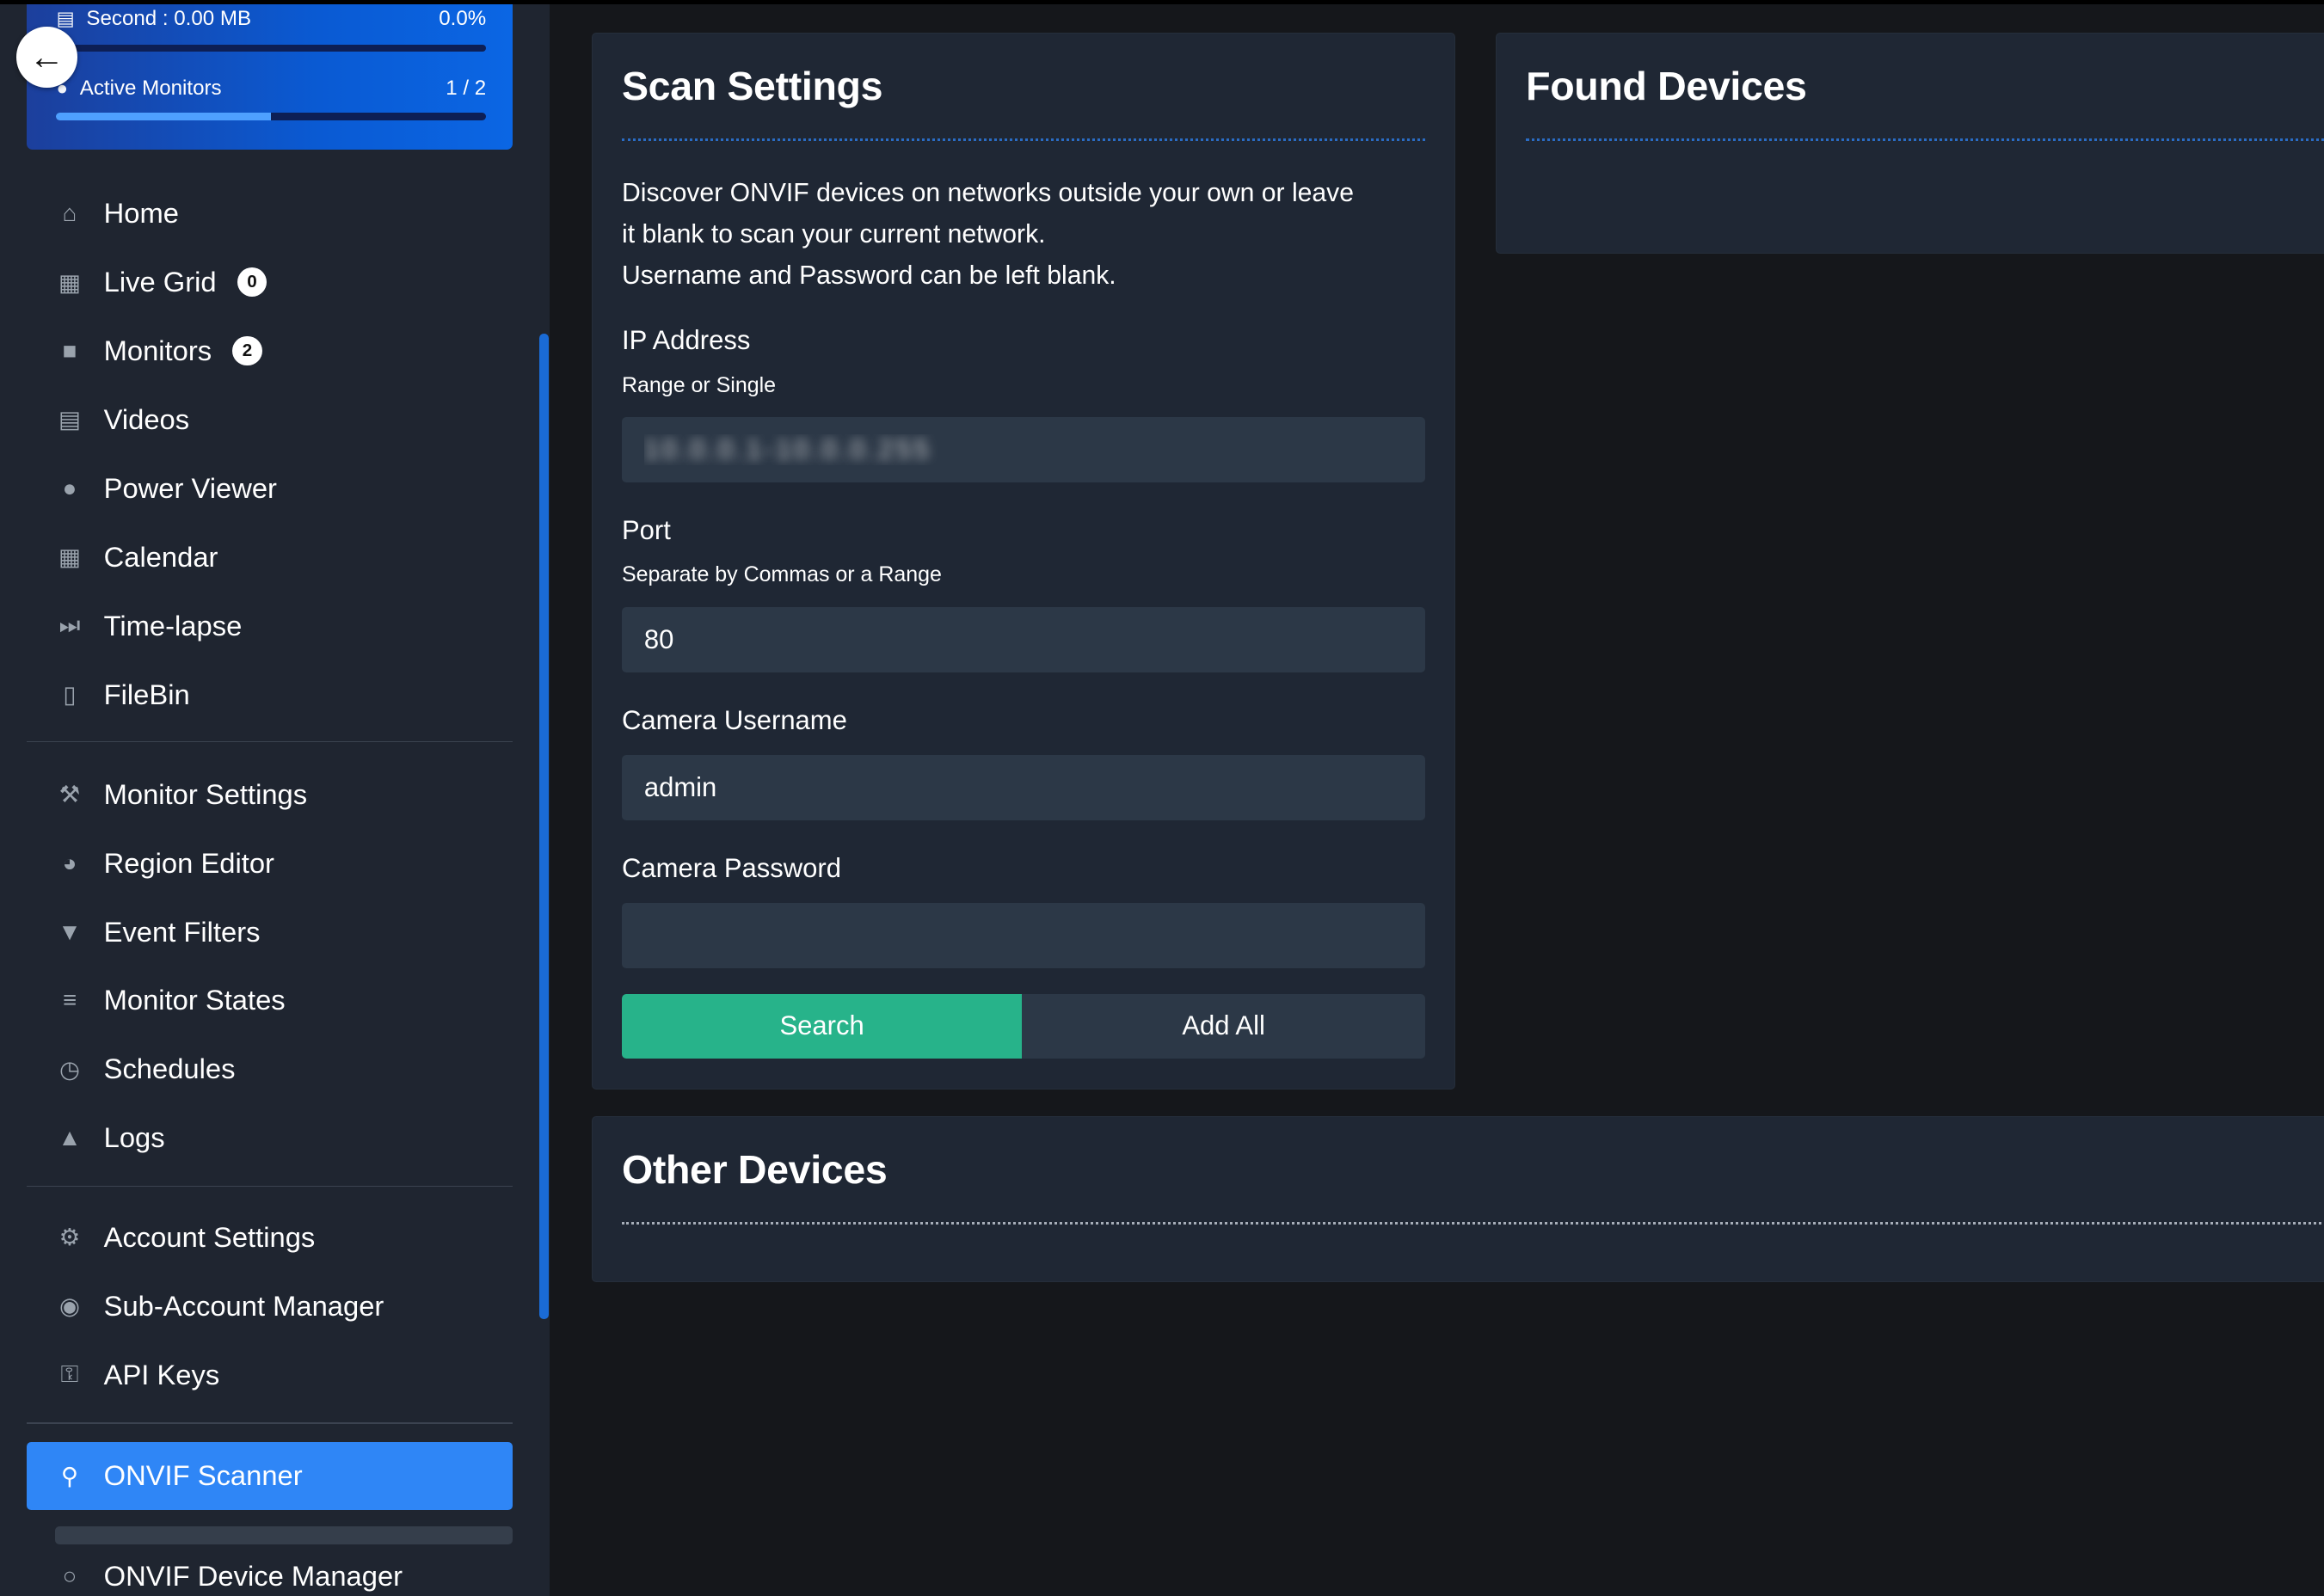  I want to click on hard-drive-icon: ▤, so click(65, 19).